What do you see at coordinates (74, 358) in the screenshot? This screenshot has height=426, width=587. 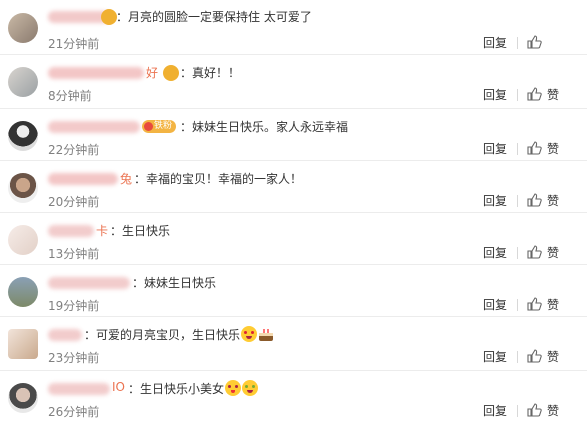 I see `comment-time: 23分钟前` at bounding box center [74, 358].